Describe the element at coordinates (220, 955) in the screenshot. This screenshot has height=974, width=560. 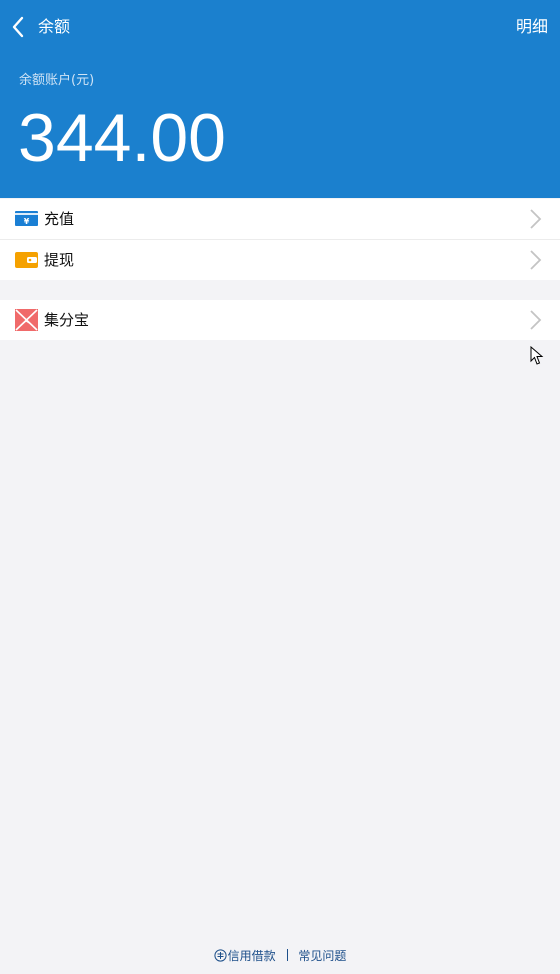
I see `credit-badge-icon` at that location.